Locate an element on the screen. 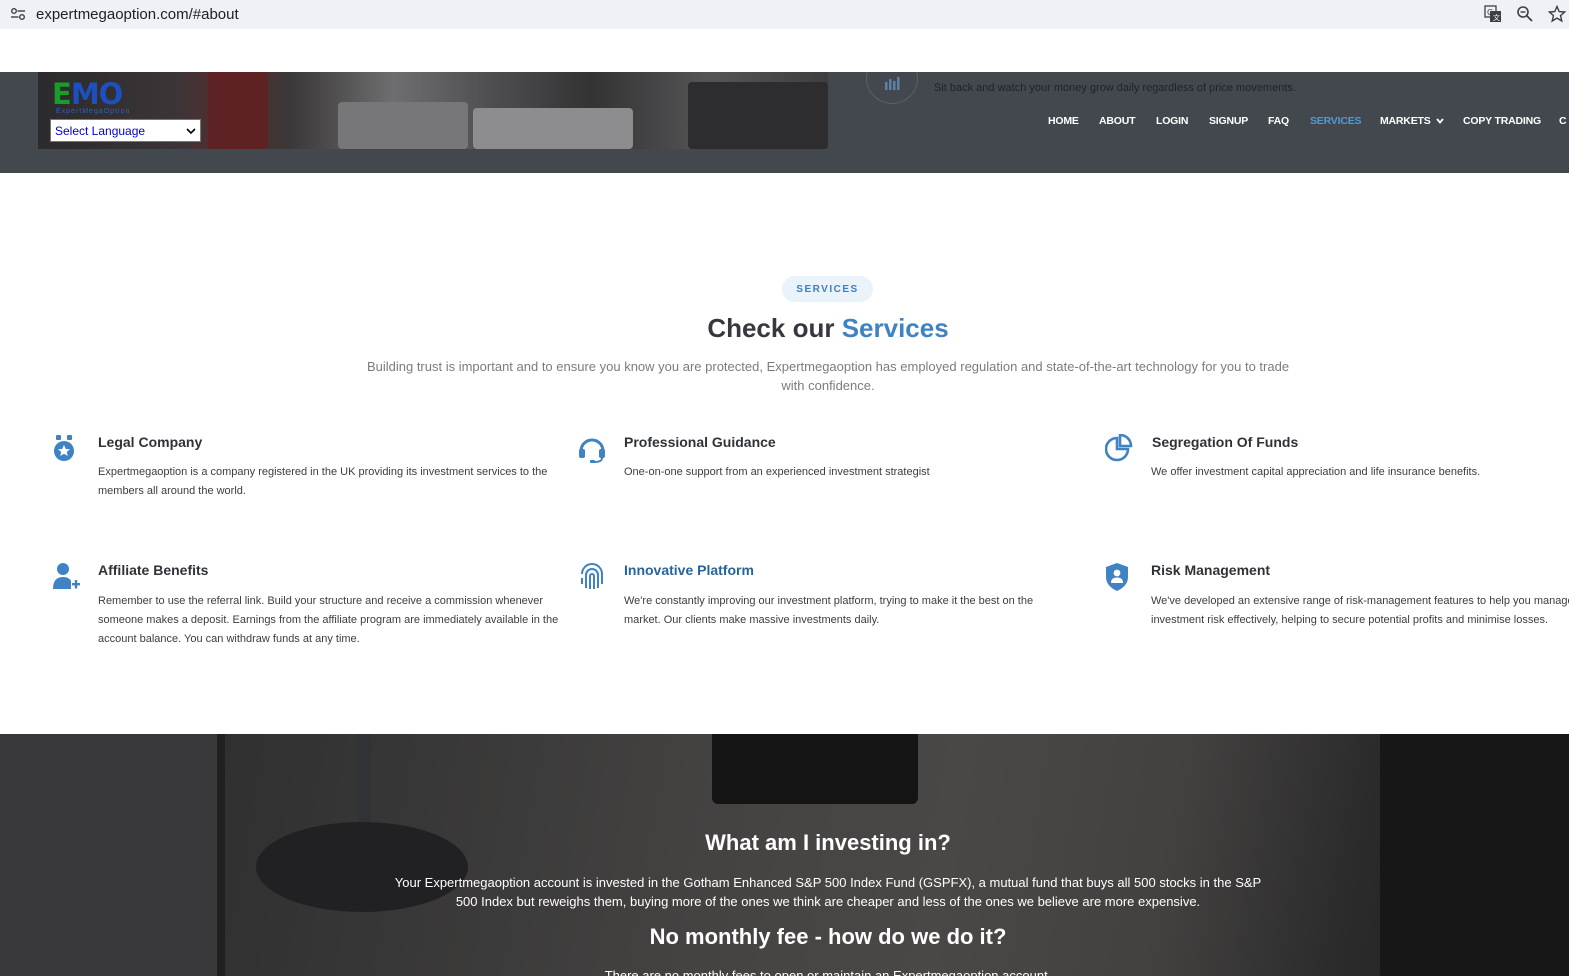 This screenshot has width=1569, height=976. medal-icon is located at coordinates (64, 448).